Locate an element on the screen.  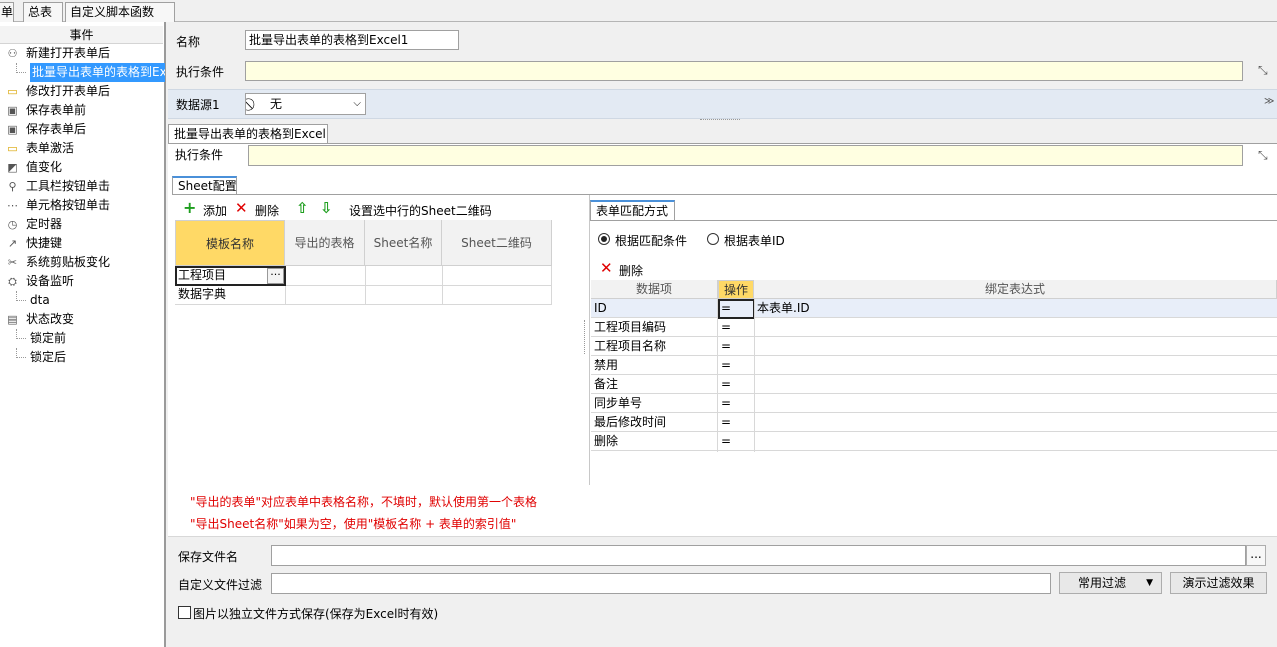
tree-item-2: ▭ 修改打开表单后 is located at coordinates (82, 91).